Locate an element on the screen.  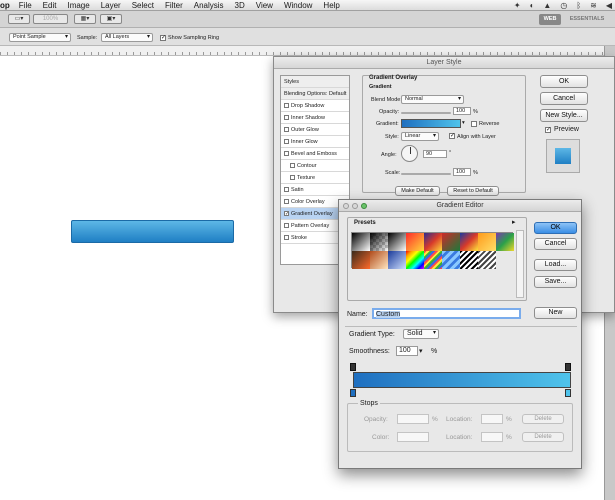
gradient-dropdown-icon: ▾ is located at coordinates (463, 123).